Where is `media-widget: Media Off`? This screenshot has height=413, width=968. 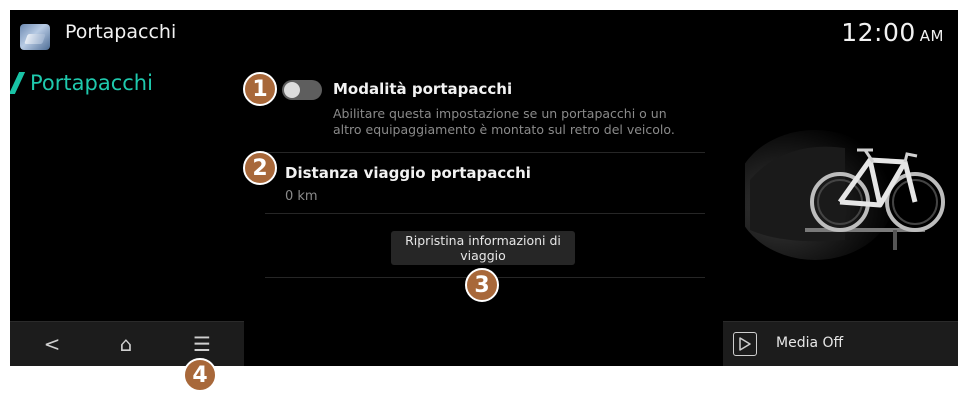
media-widget: Media Off is located at coordinates (840, 343).